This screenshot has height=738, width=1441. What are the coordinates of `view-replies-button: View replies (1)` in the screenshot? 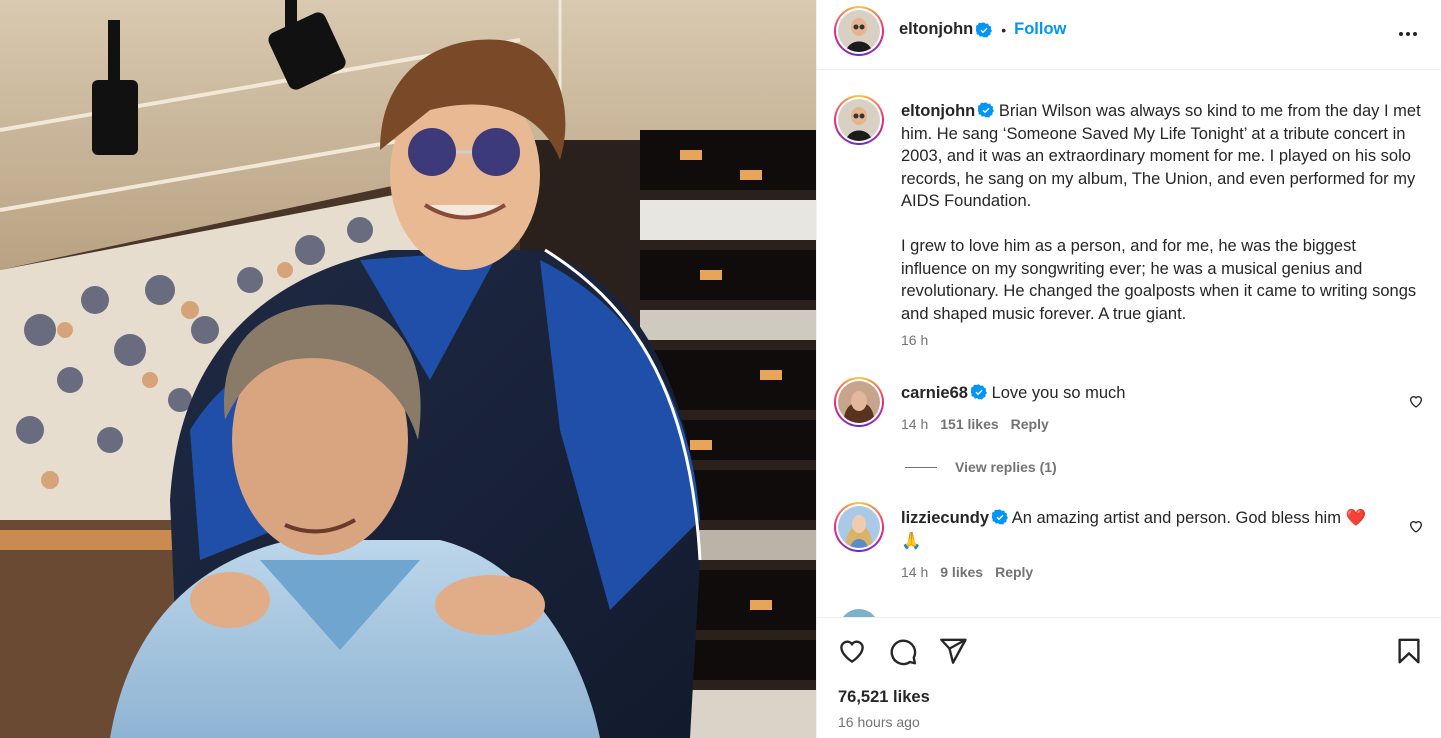 It's located at (981, 467).